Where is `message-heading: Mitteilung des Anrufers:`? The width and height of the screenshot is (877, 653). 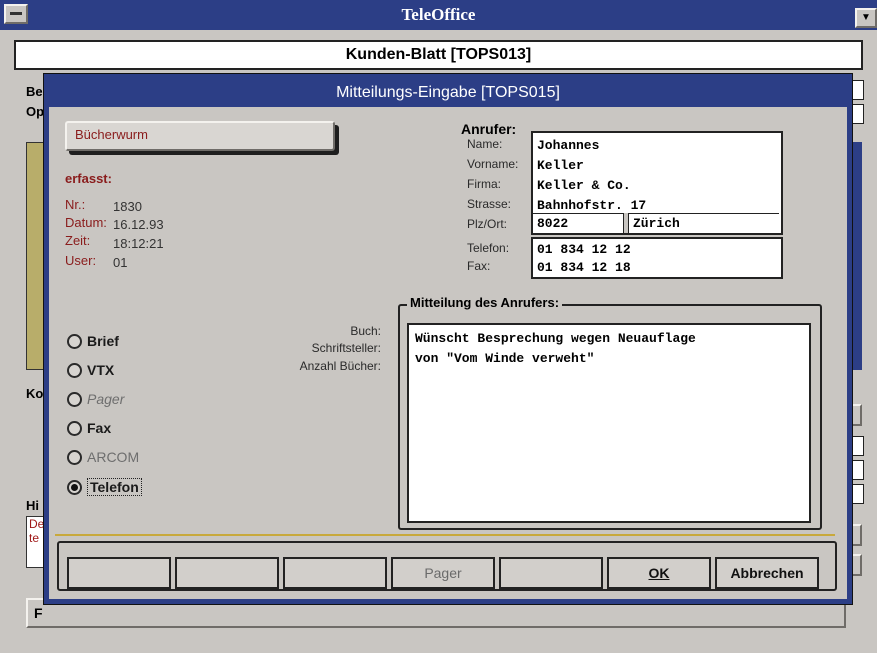 message-heading: Mitteilung des Anrufers: is located at coordinates (485, 302).